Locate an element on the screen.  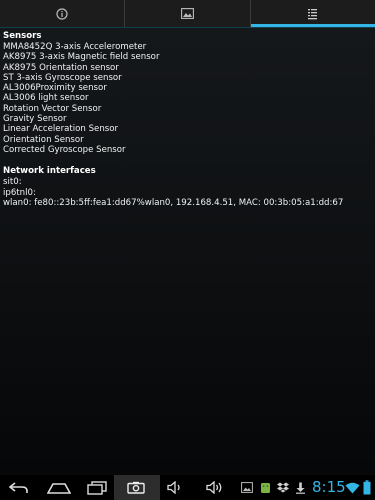
home-button is located at coordinates (59, 487).